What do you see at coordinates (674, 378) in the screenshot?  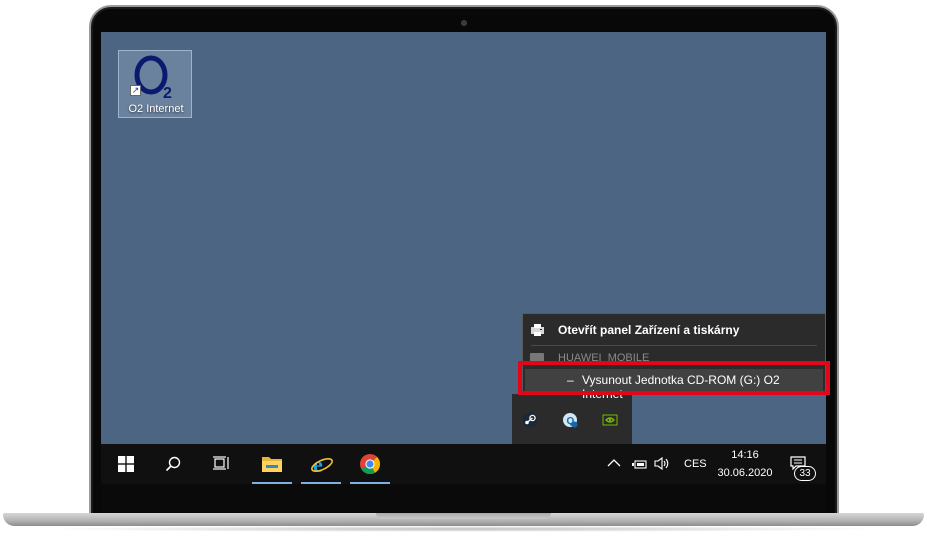 I see `eject-highlight-box` at bounding box center [674, 378].